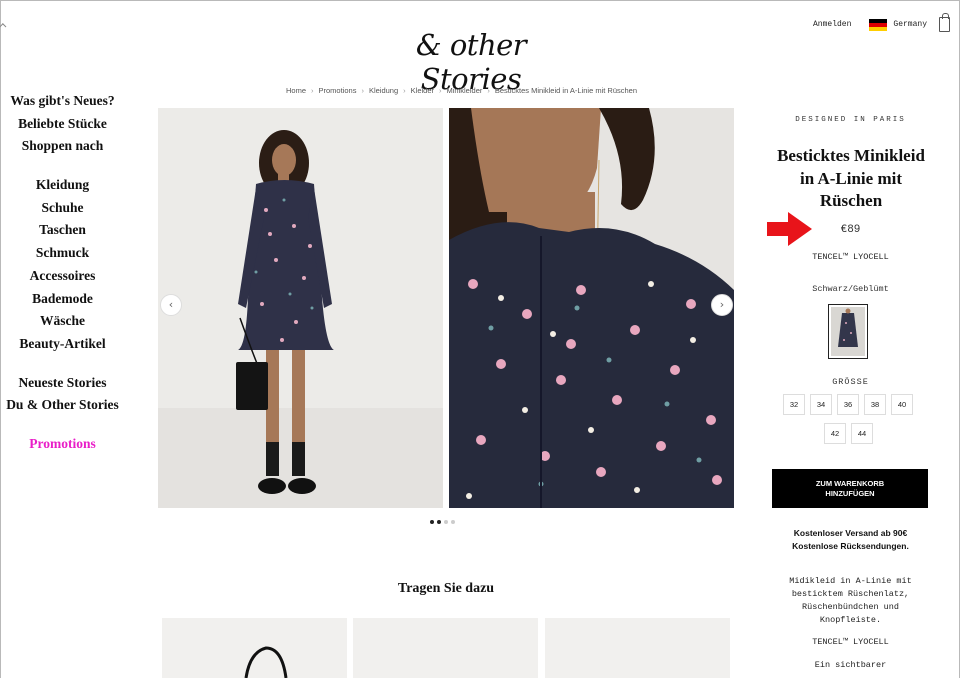 This screenshot has height=678, width=960. What do you see at coordinates (62, 321) in the screenshot?
I see `nav-item-lingerie: Wäsche` at bounding box center [62, 321].